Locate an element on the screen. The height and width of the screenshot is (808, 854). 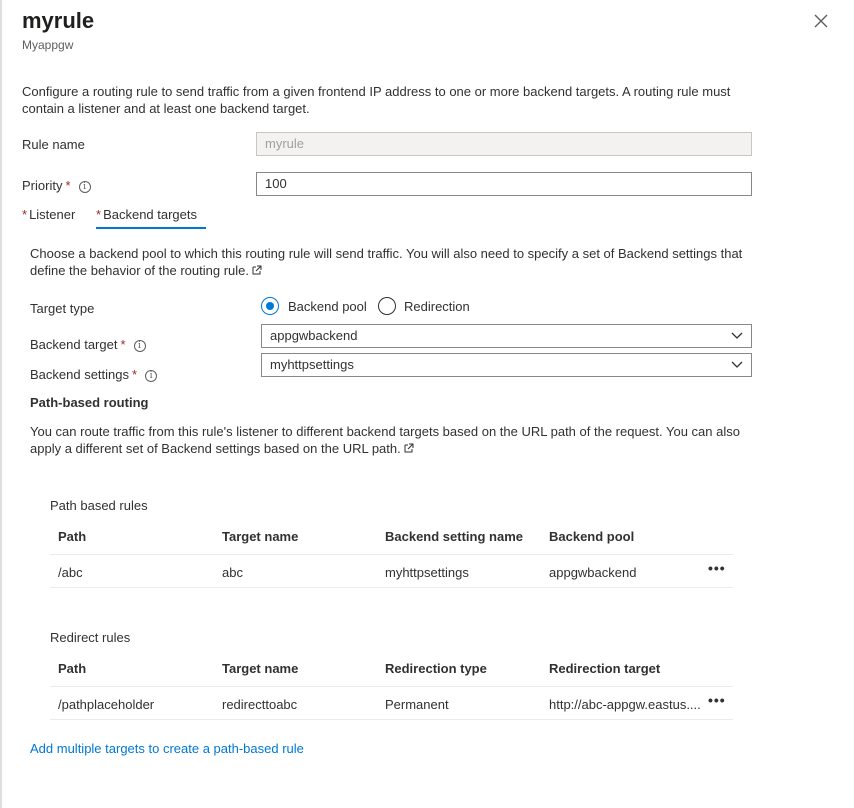
close-icon is located at coordinates (821, 21).